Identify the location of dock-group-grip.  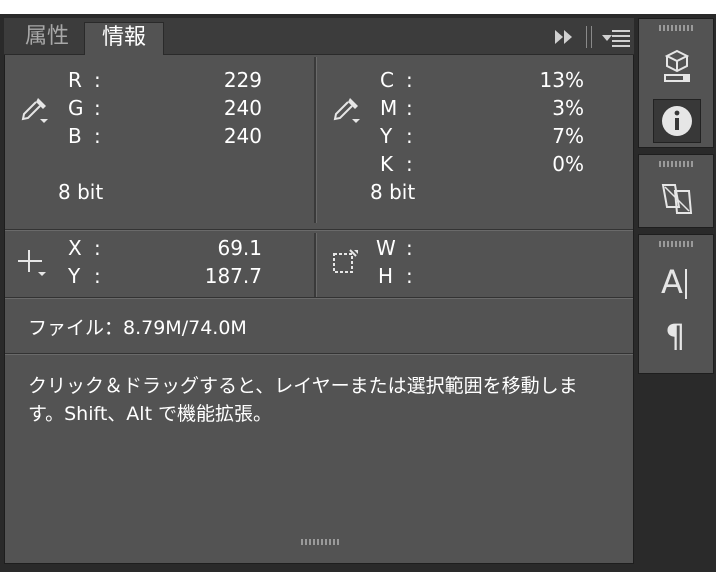
(677, 28).